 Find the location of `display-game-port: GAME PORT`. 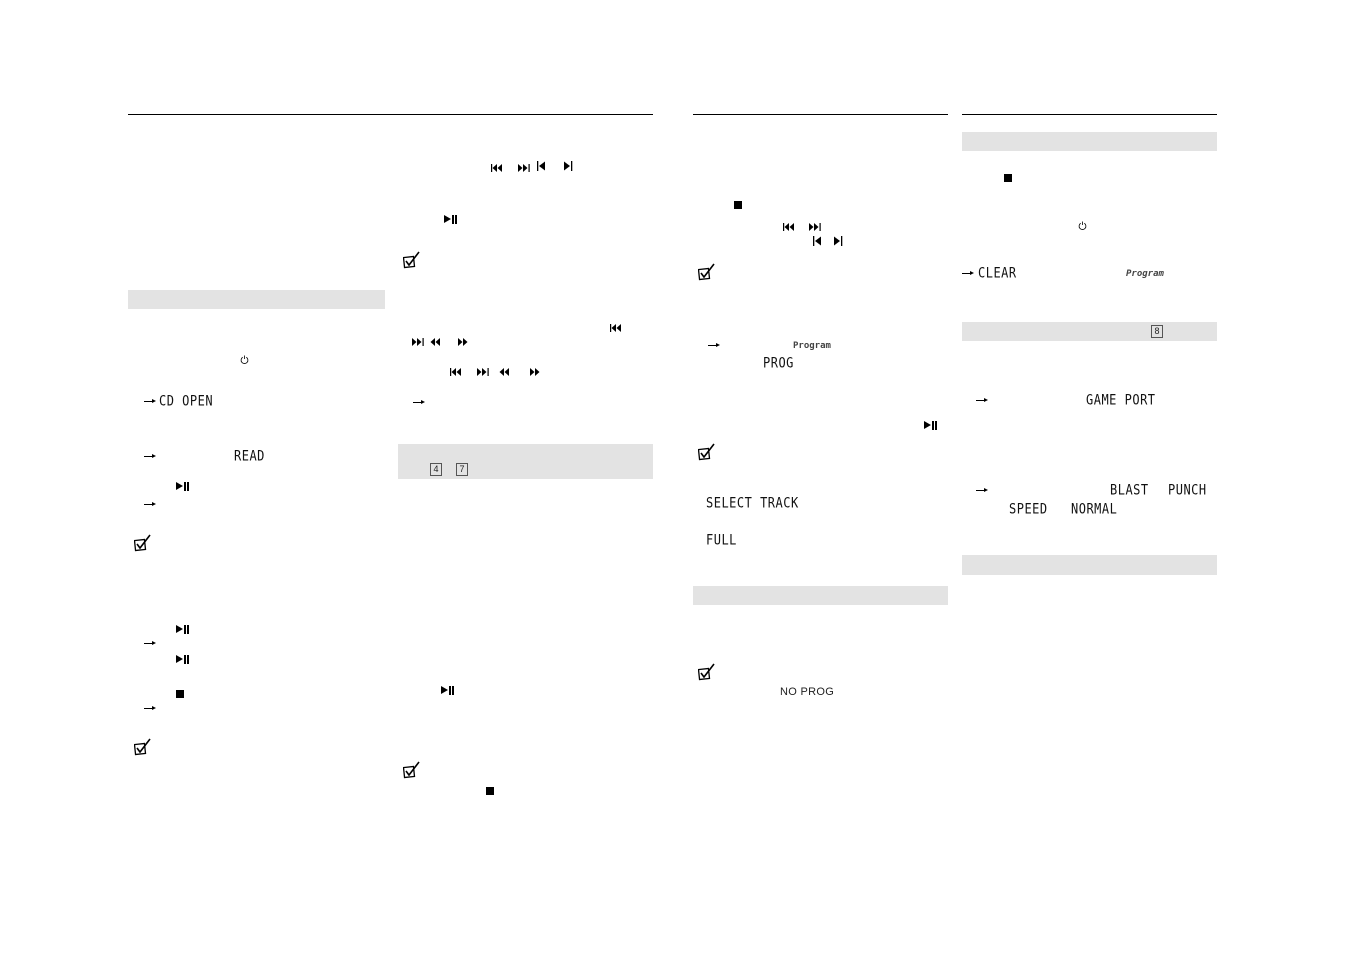

display-game-port: GAME PORT is located at coordinates (1121, 400).